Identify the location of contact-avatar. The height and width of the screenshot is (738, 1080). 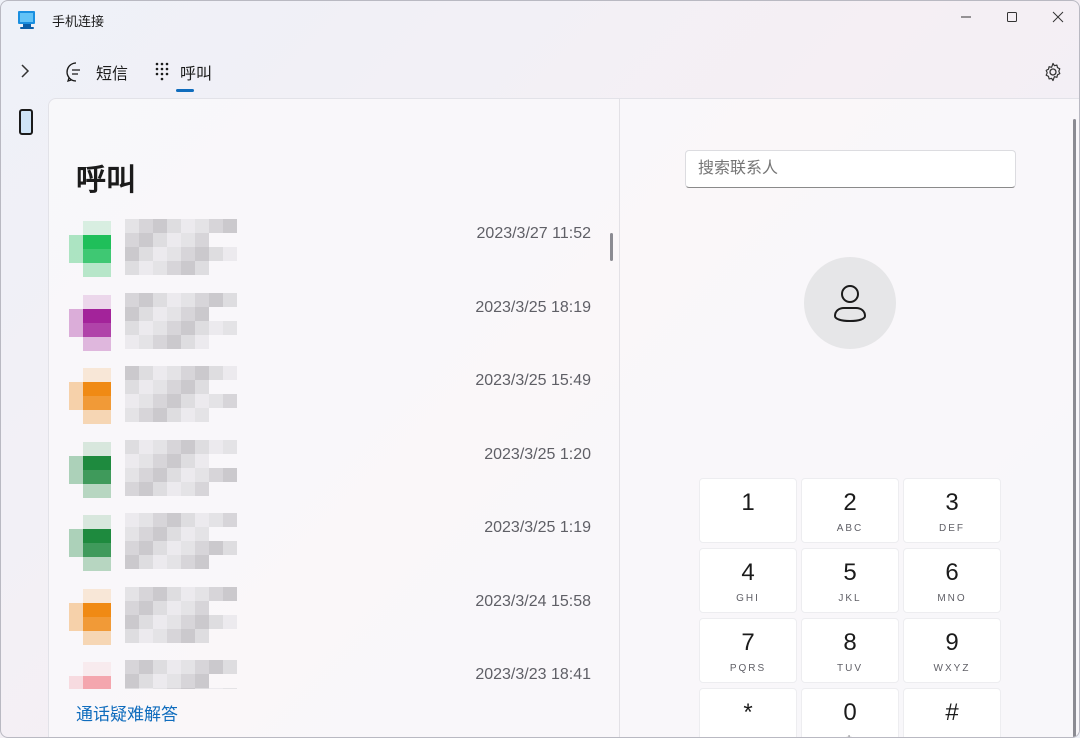
(850, 303).